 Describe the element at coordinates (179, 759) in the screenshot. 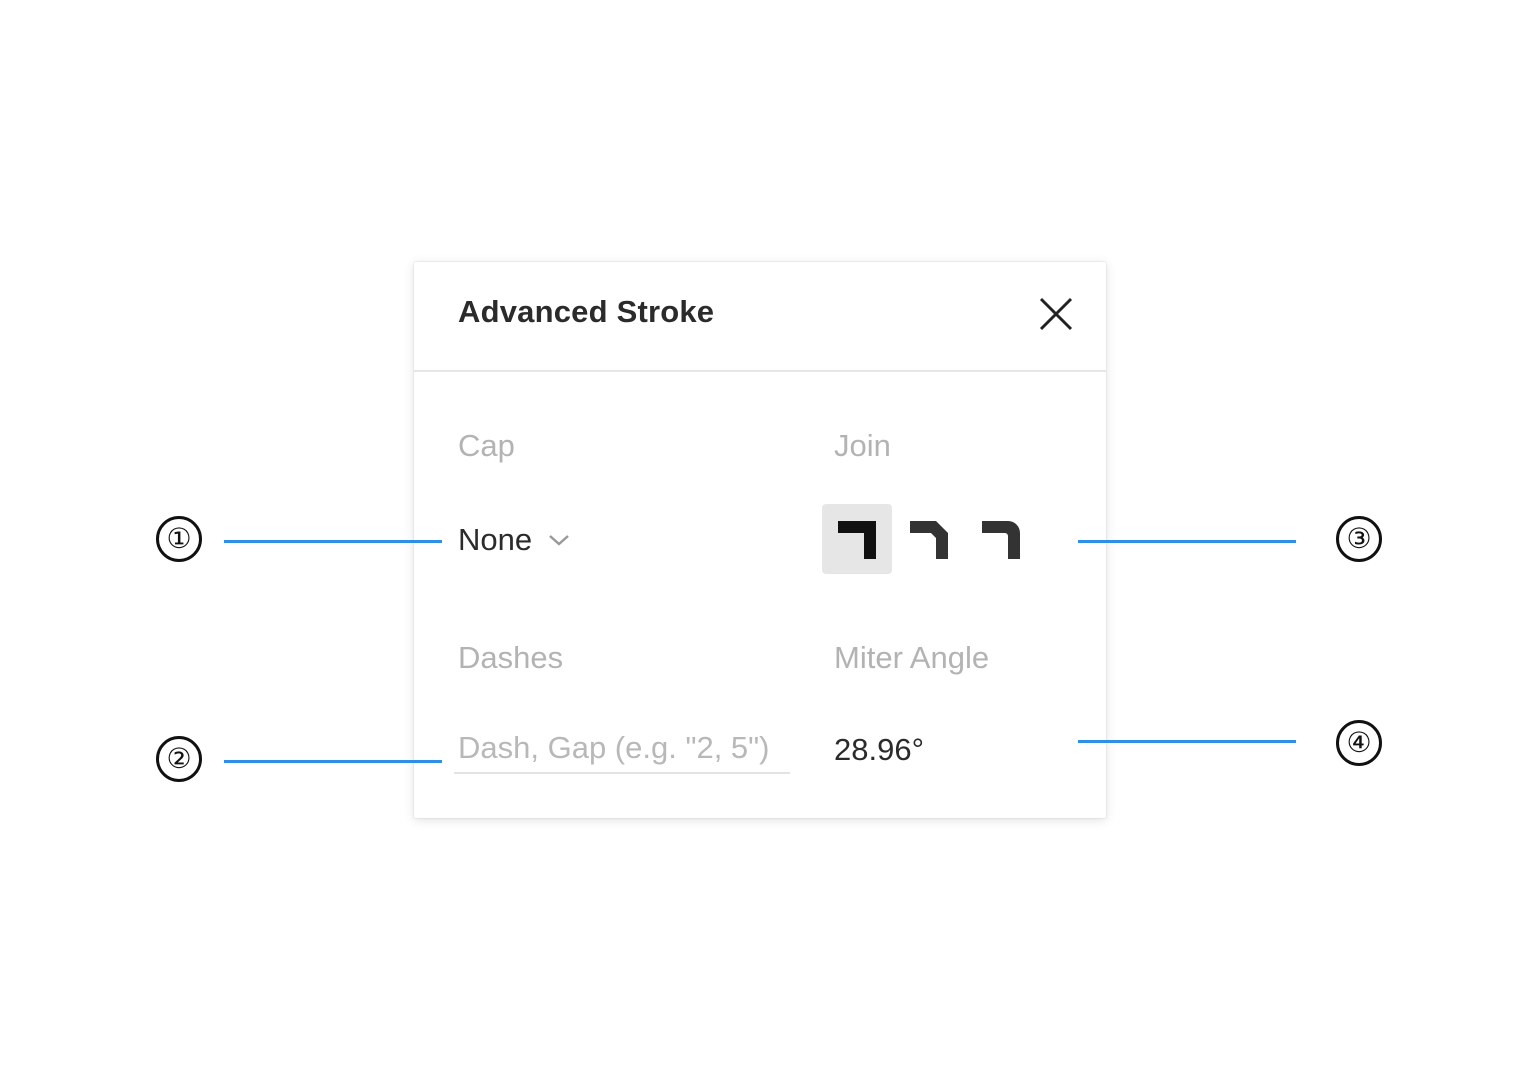

I see `callout-number-2: ②` at that location.